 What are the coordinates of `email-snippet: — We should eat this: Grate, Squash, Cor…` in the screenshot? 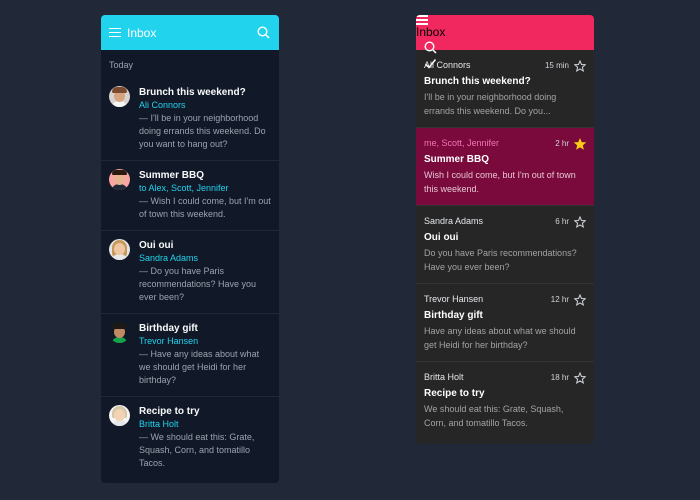 It's located at (197, 450).